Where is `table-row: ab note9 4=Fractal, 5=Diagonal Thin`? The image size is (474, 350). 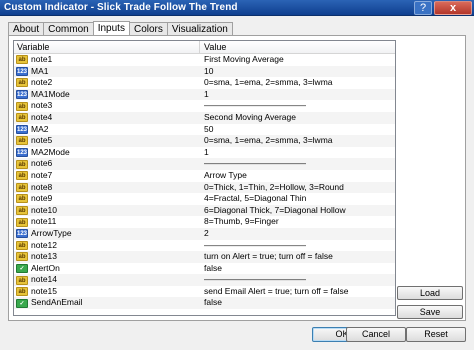 table-row: ab note9 4=Fractal, 5=Diagonal Thin is located at coordinates (204, 199).